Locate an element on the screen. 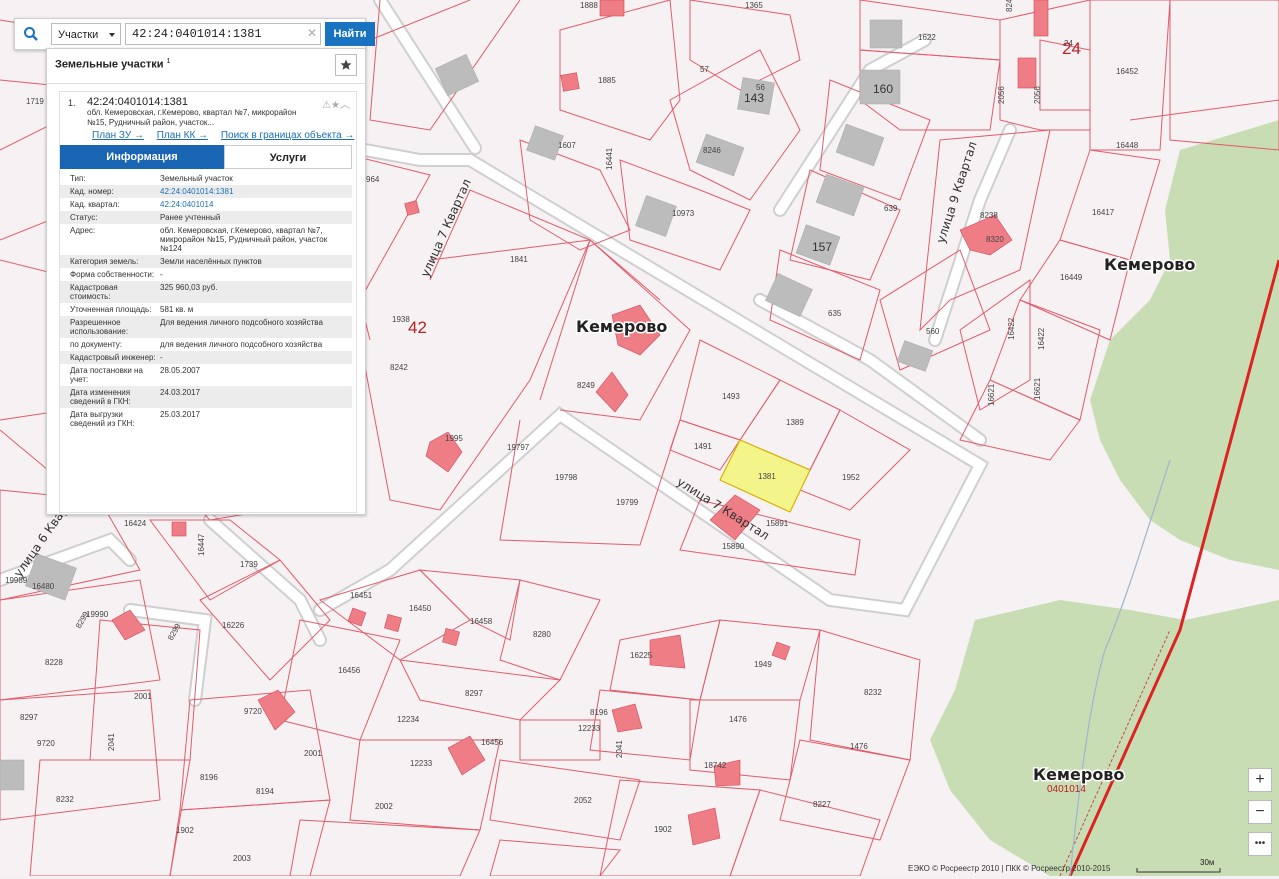 This screenshot has width=1279, height=879. info-value: Земли населённых пунктов is located at coordinates (256, 261).